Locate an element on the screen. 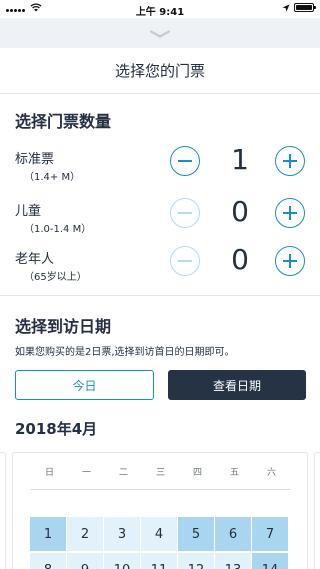 This screenshot has width=320, height=569. ticket-name: 老年人 is located at coordinates (35, 259).